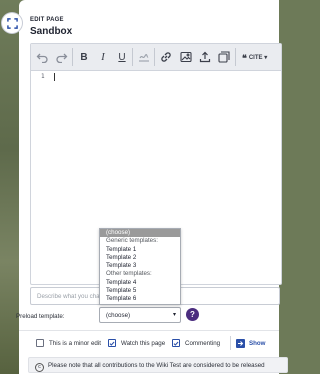 The width and height of the screenshot is (320, 374). I want to click on minor-edit-label: This is a minor edit, so click(75, 343).